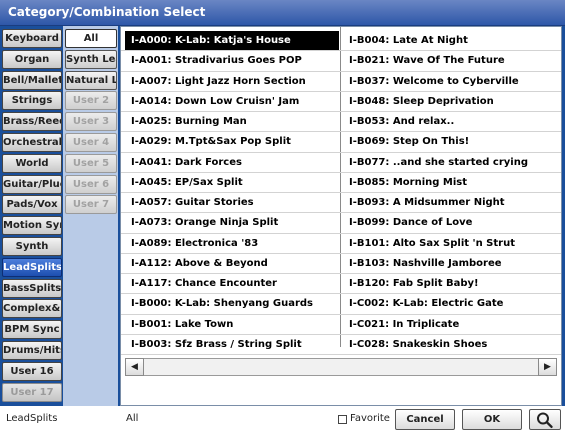  What do you see at coordinates (232, 81) in the screenshot?
I see `list-item: I-A007: Light Jazz Horn Section` at bounding box center [232, 81].